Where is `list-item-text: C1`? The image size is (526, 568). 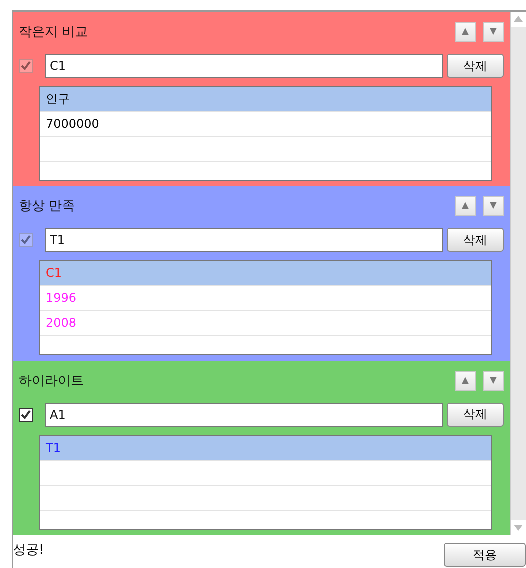
list-item-text: C1 is located at coordinates (54, 273).